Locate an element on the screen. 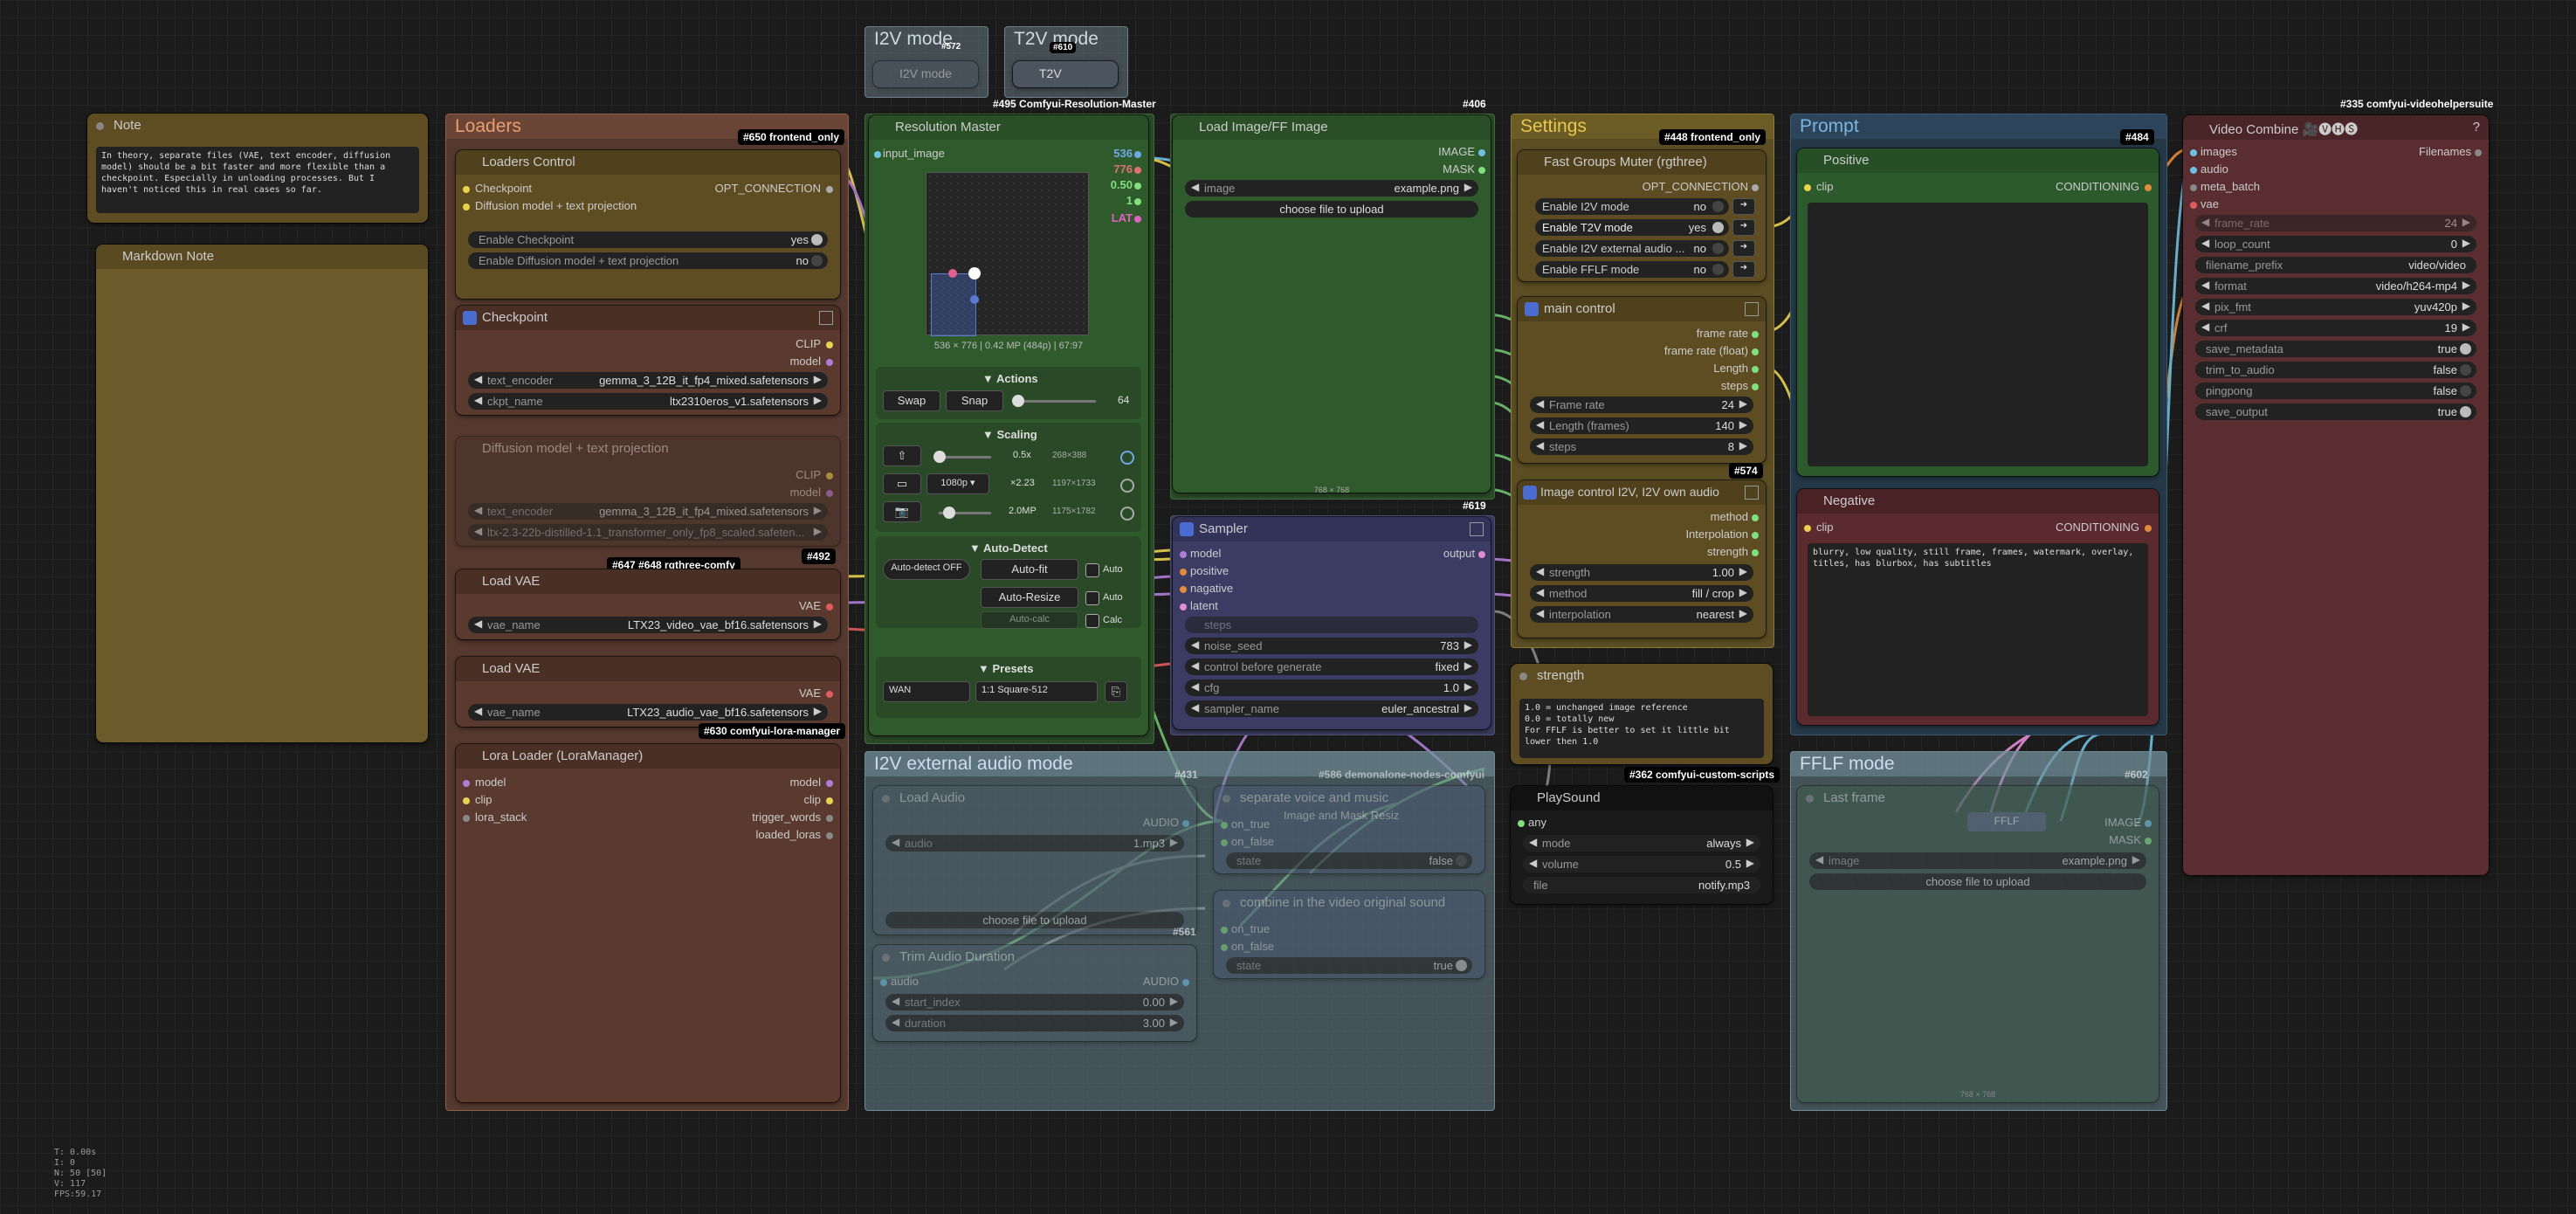 The image size is (2576, 1214). snap-slider is located at coordinates (1054, 401).